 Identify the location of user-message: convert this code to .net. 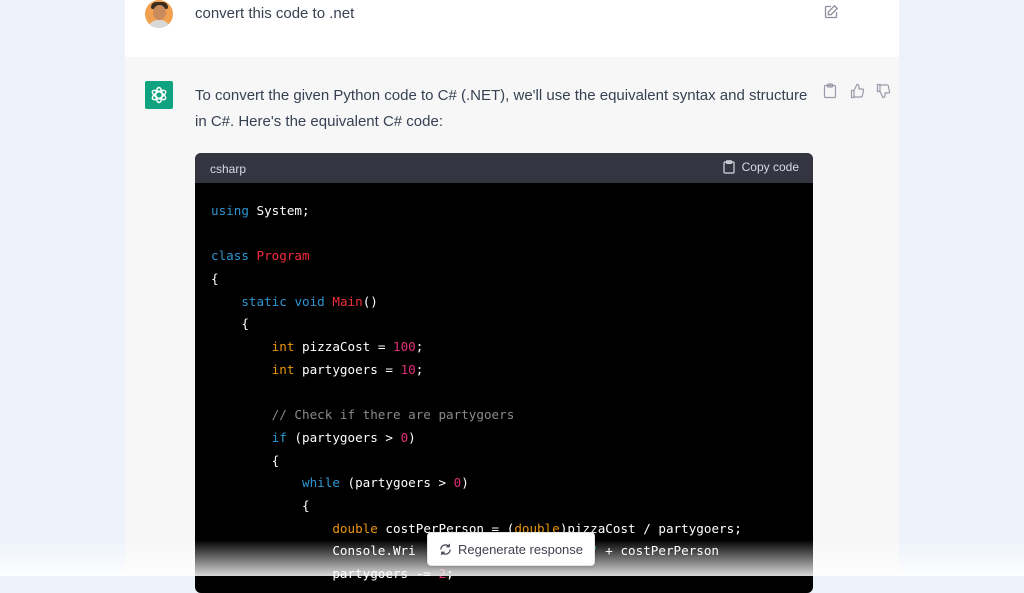
(512, 29).